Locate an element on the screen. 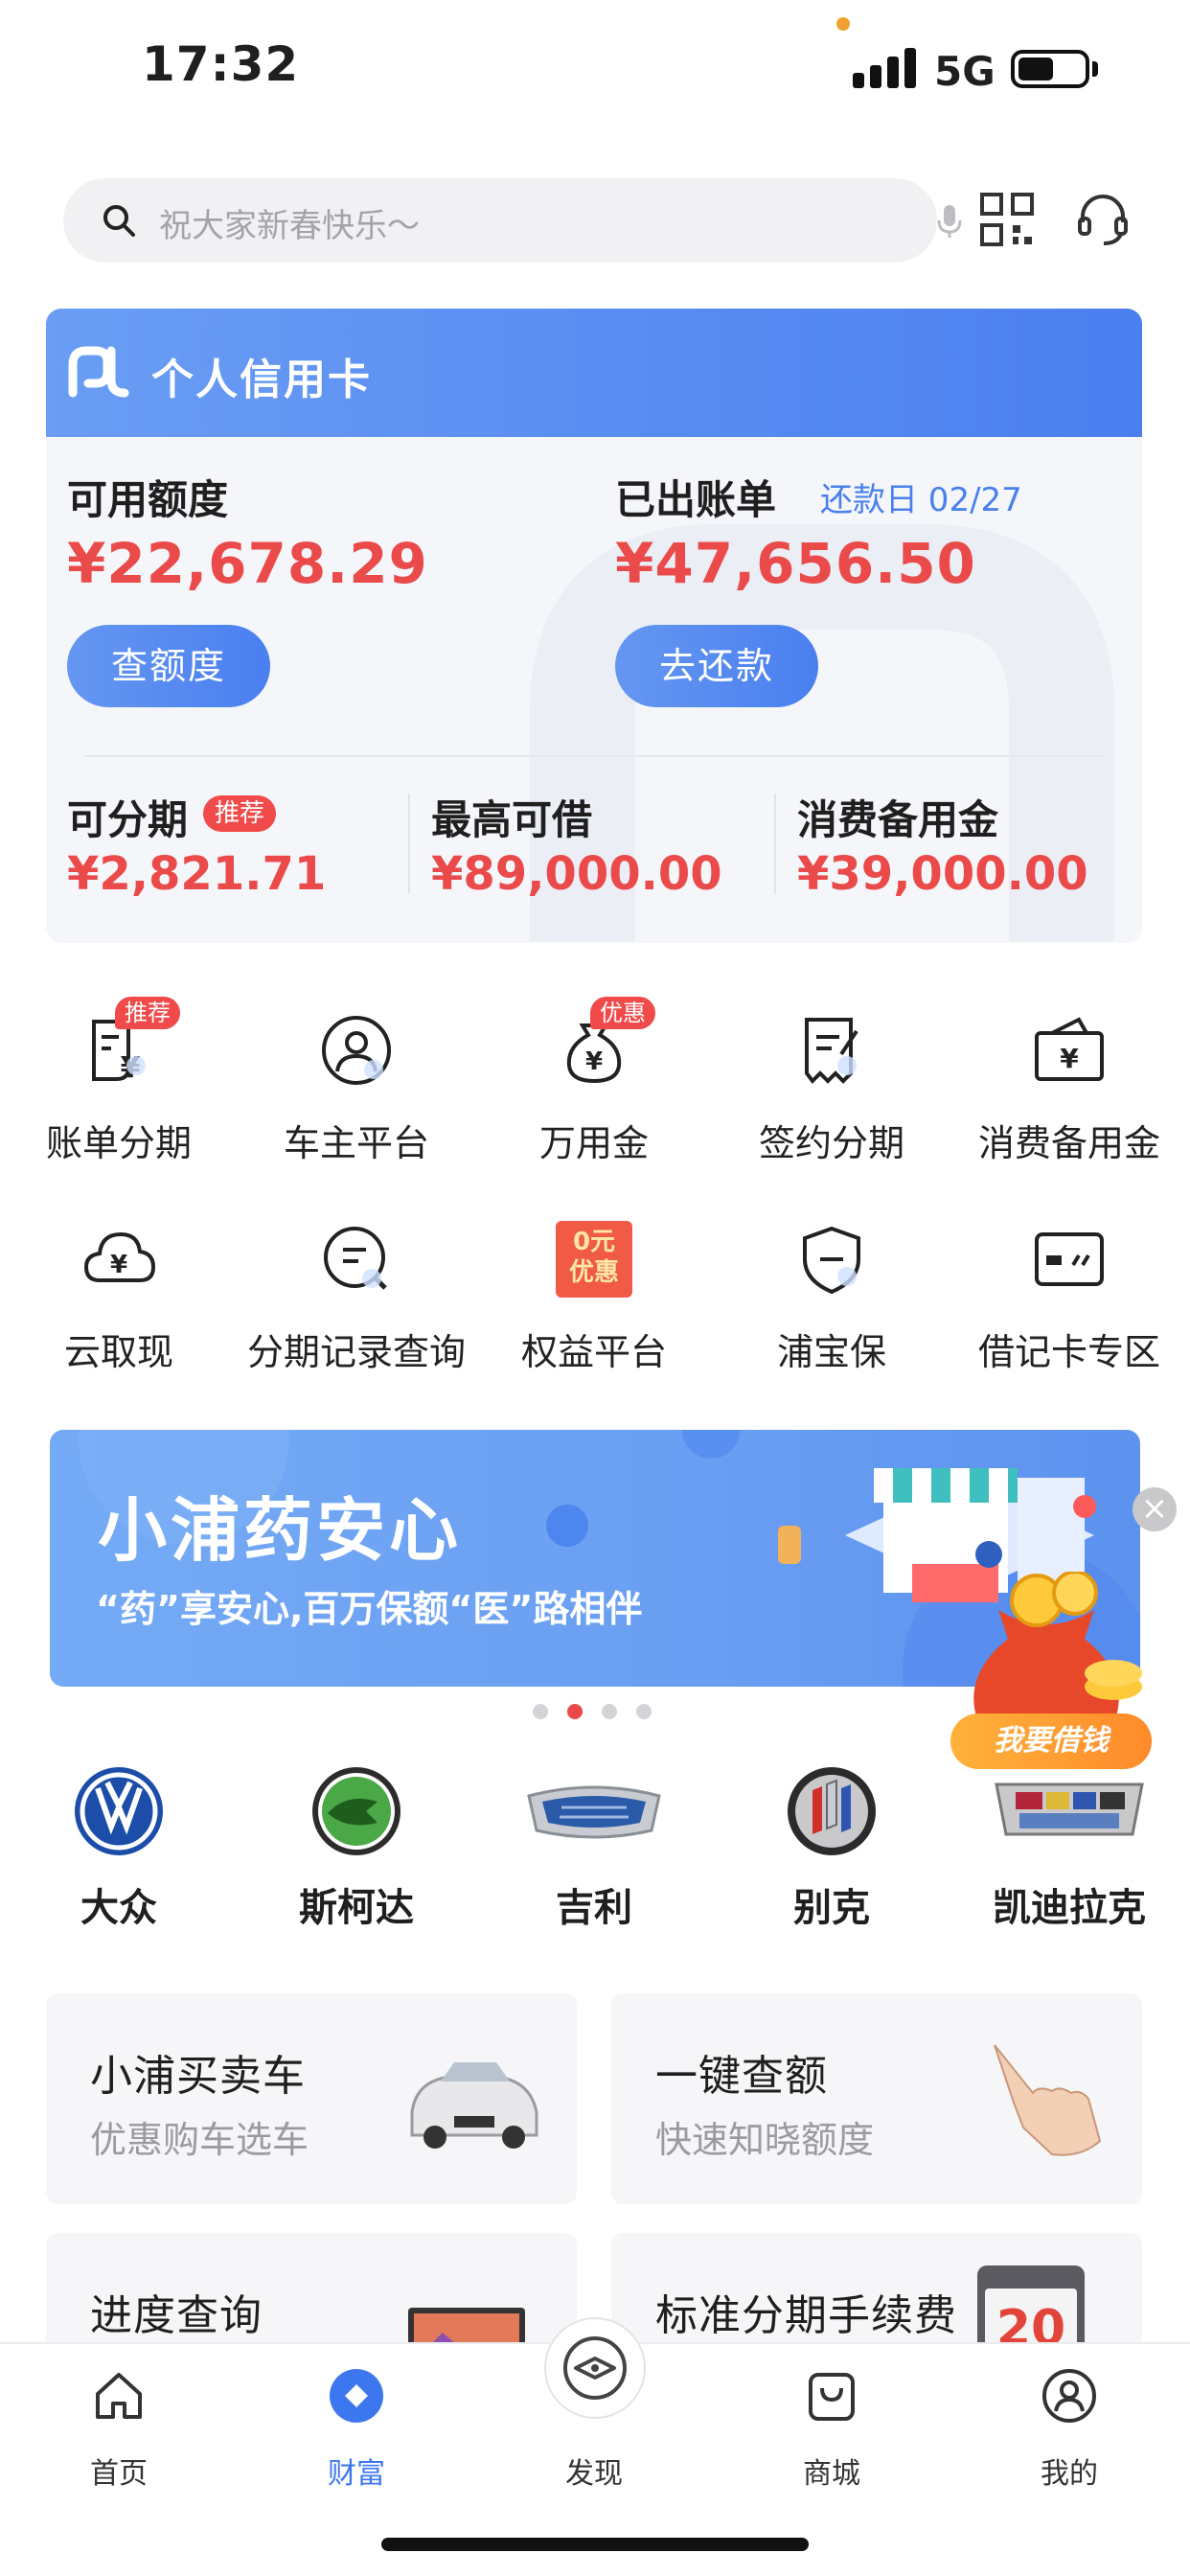 The image size is (1190, 2576). tile-subtitle: 优惠购车选车 is located at coordinates (199, 2140).